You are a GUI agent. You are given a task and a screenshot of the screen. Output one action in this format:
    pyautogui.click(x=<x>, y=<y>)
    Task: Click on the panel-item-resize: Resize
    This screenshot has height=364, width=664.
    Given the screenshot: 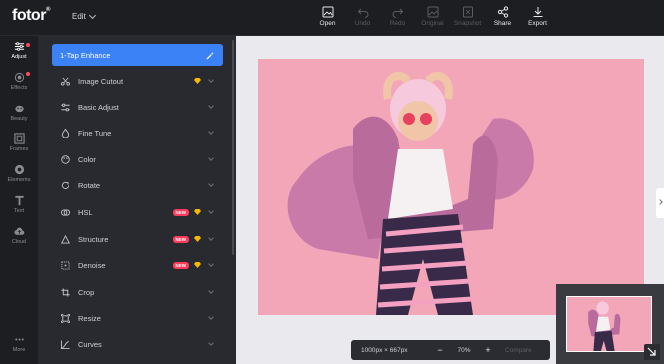 What is the action you would take?
    pyautogui.click(x=137, y=318)
    